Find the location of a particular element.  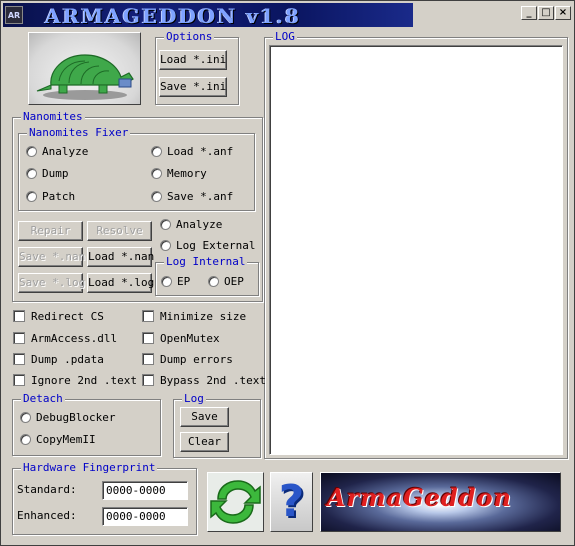

help-icon: ? is located at coordinates (291, 502).